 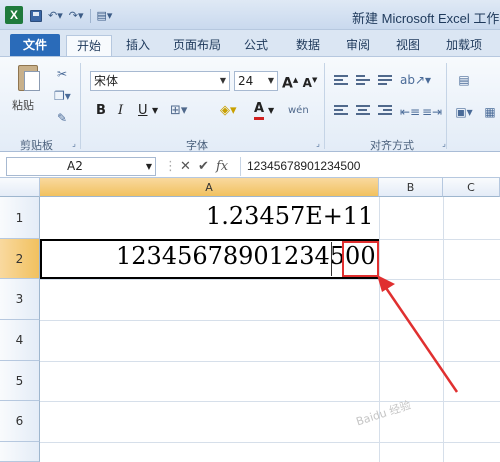 What do you see at coordinates (75, 166) in the screenshot?
I see `name-box-value: A2` at bounding box center [75, 166].